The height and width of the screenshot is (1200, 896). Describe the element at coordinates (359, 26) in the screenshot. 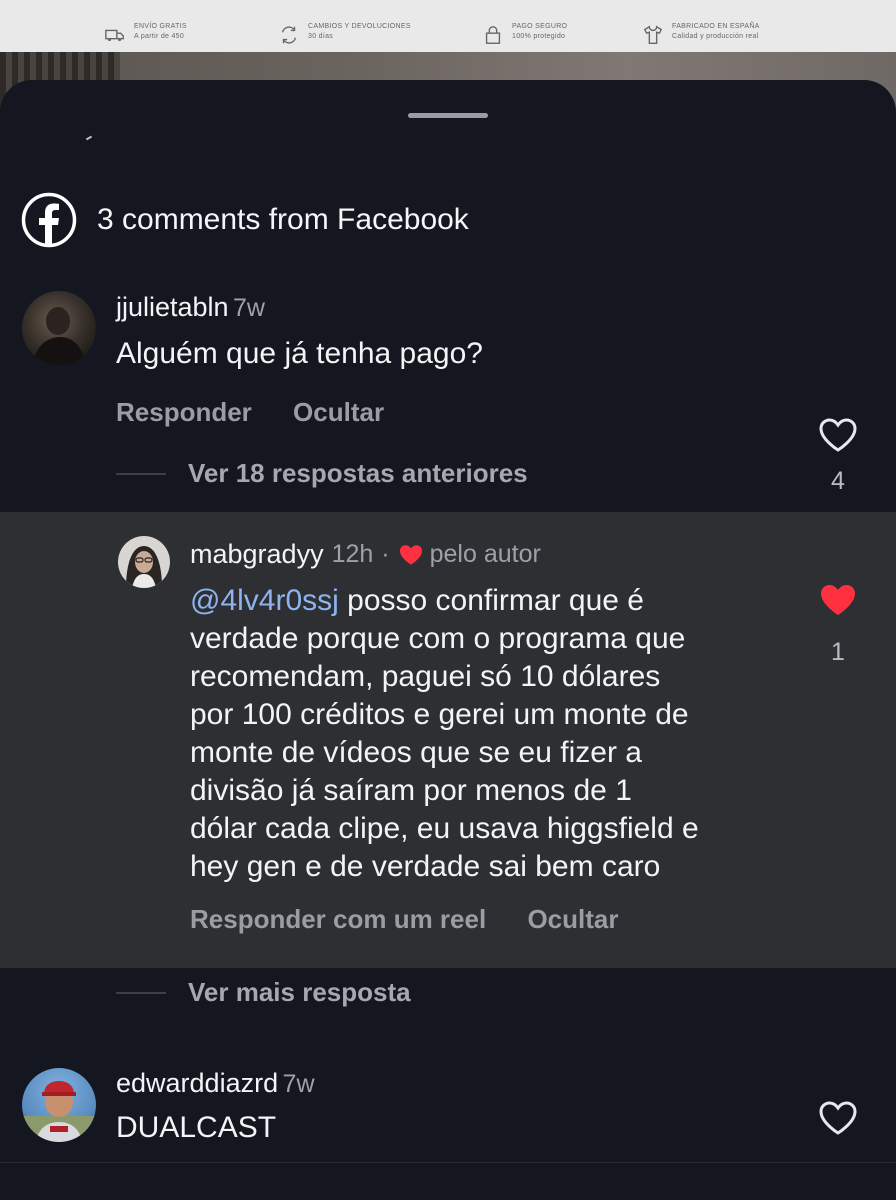

I see `feature-title: CAMBIOS Y DEVOLUCIONES` at that location.